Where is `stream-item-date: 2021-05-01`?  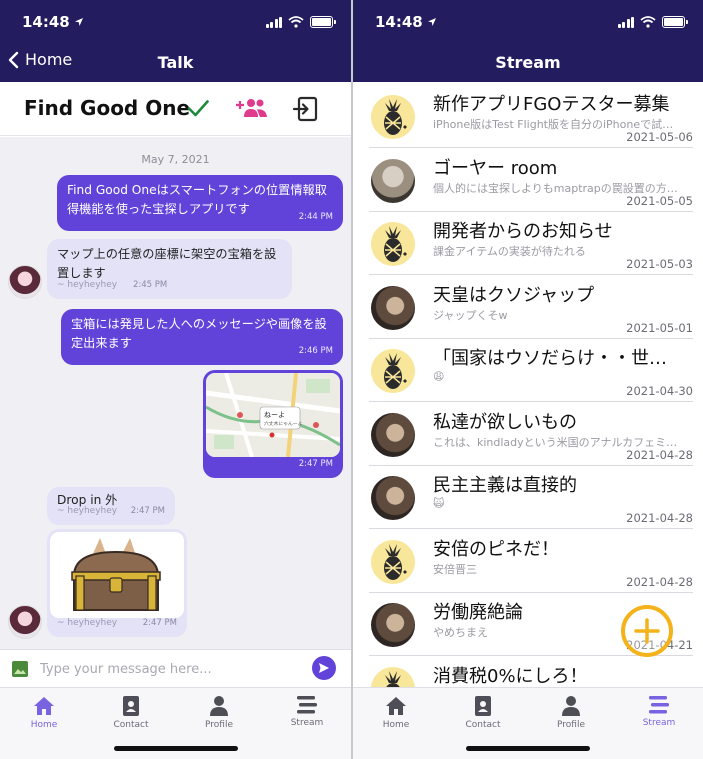 stream-item-date: 2021-05-01 is located at coordinates (659, 327).